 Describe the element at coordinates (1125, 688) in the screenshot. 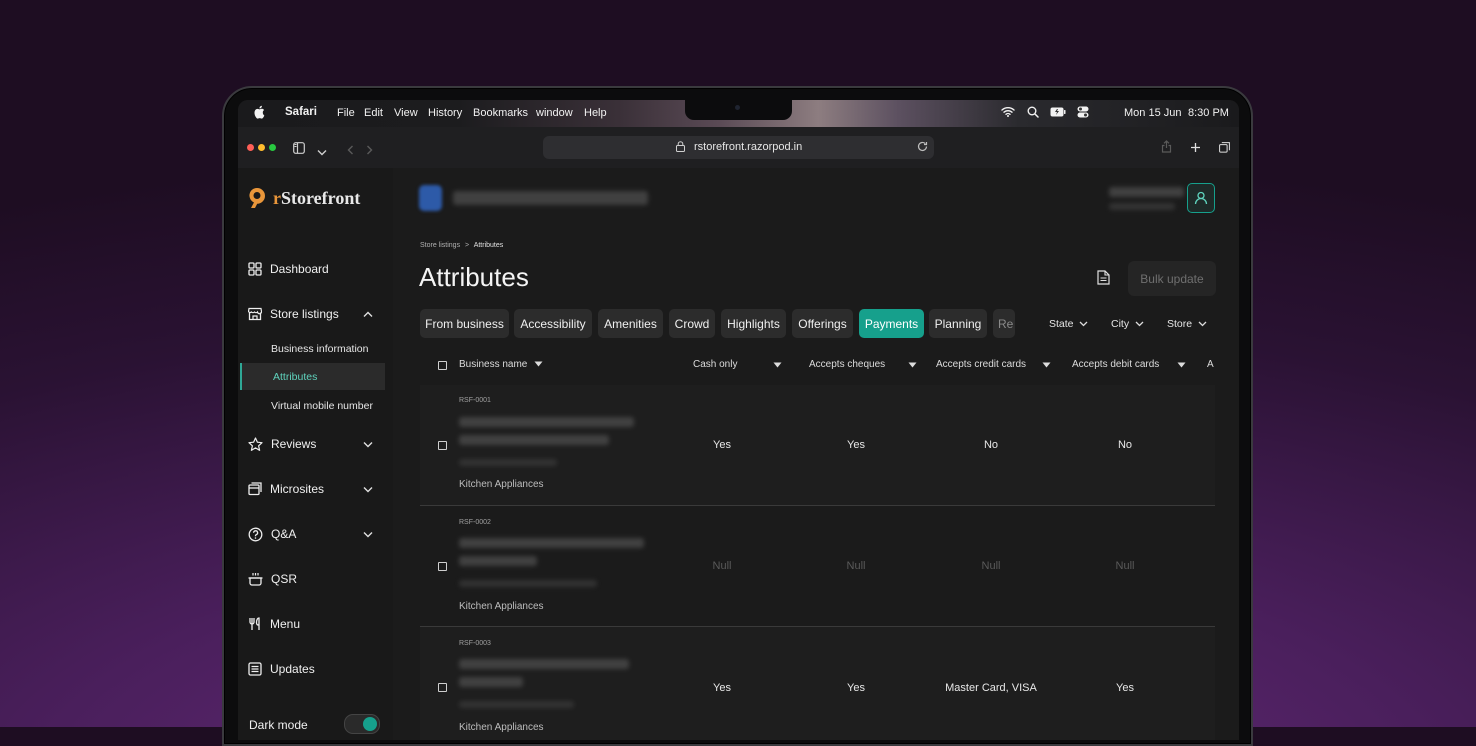

I see `cell-accepts-debit-cards: Yes` at that location.